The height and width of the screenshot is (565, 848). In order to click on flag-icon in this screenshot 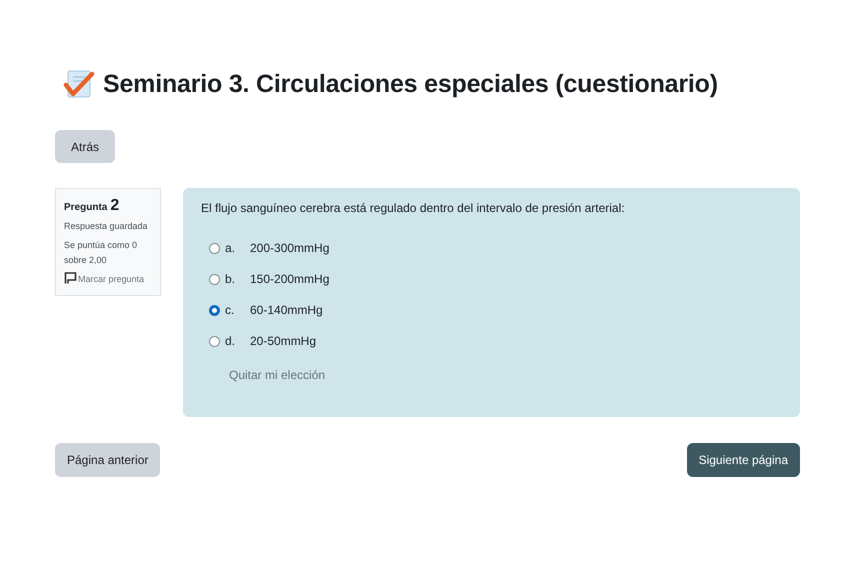, I will do `click(70, 278)`.